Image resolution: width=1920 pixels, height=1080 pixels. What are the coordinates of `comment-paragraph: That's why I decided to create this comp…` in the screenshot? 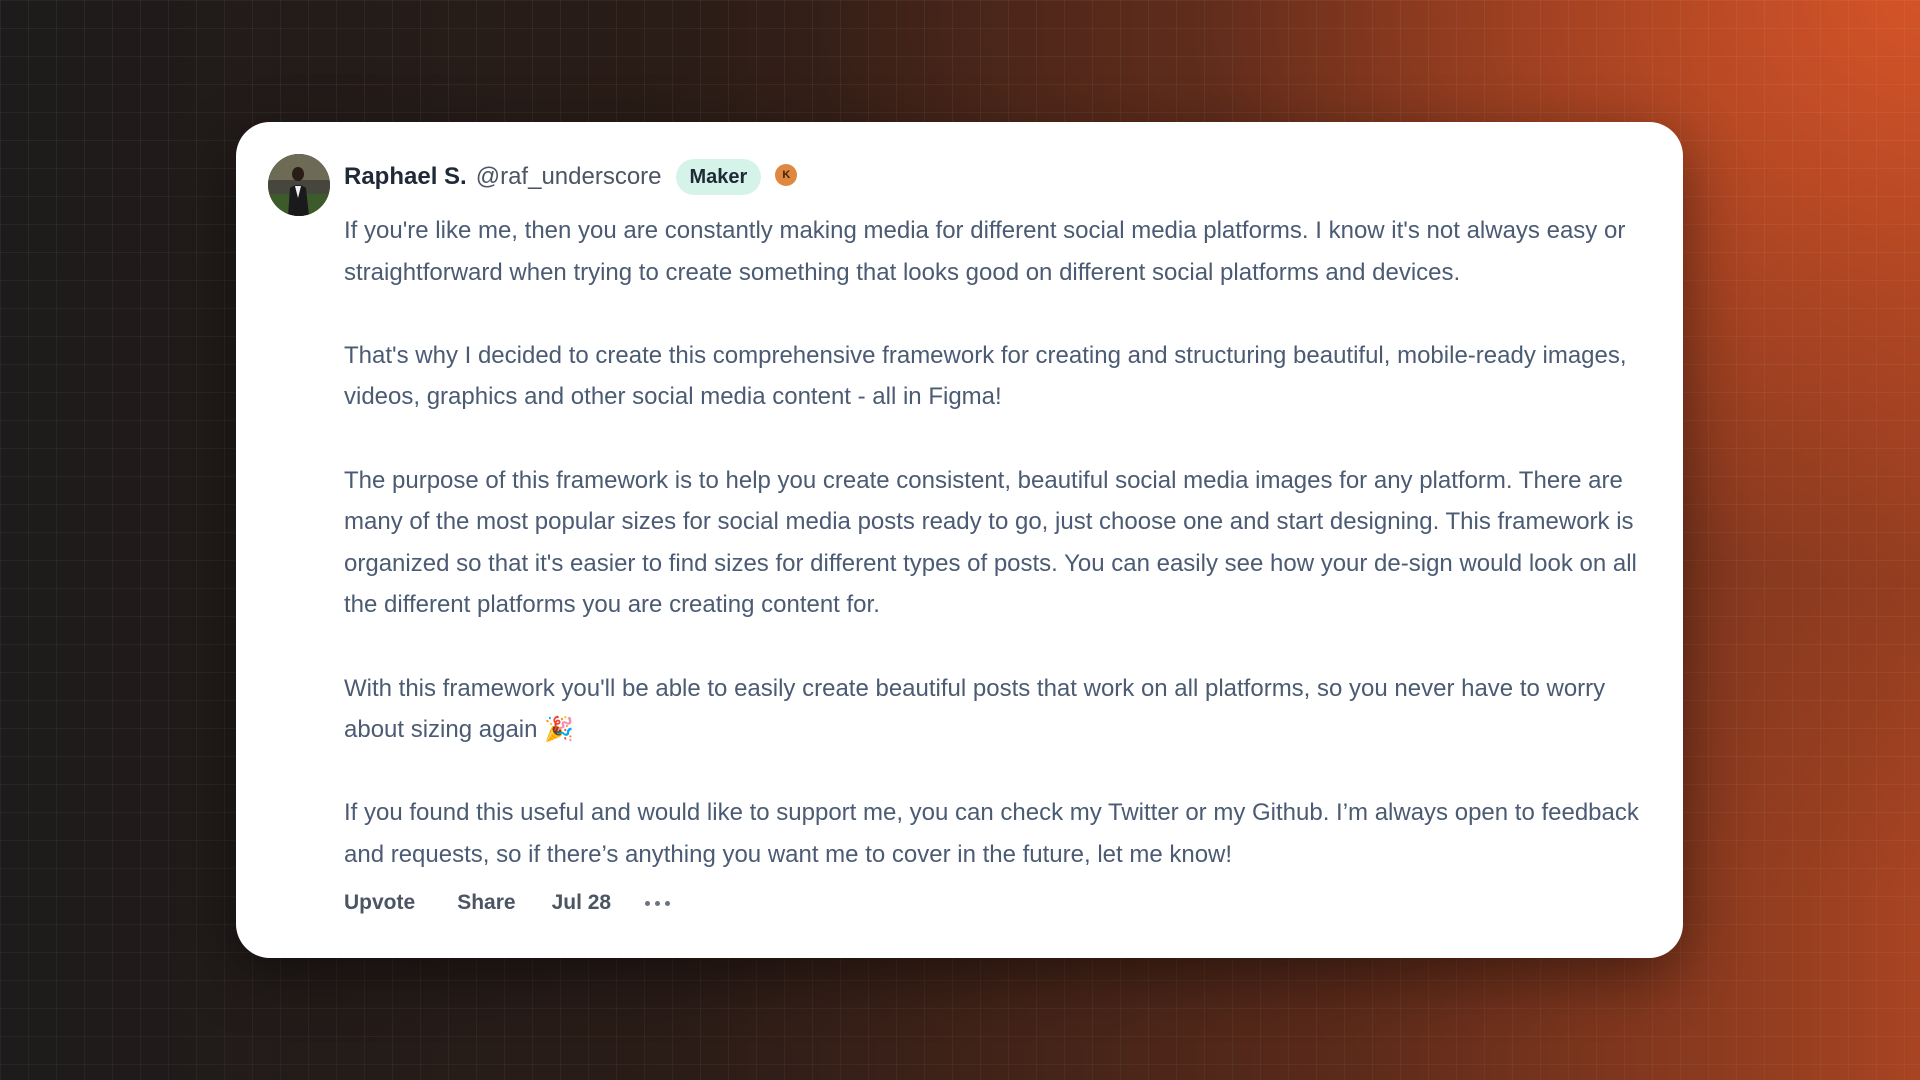 It's located at (985, 376).